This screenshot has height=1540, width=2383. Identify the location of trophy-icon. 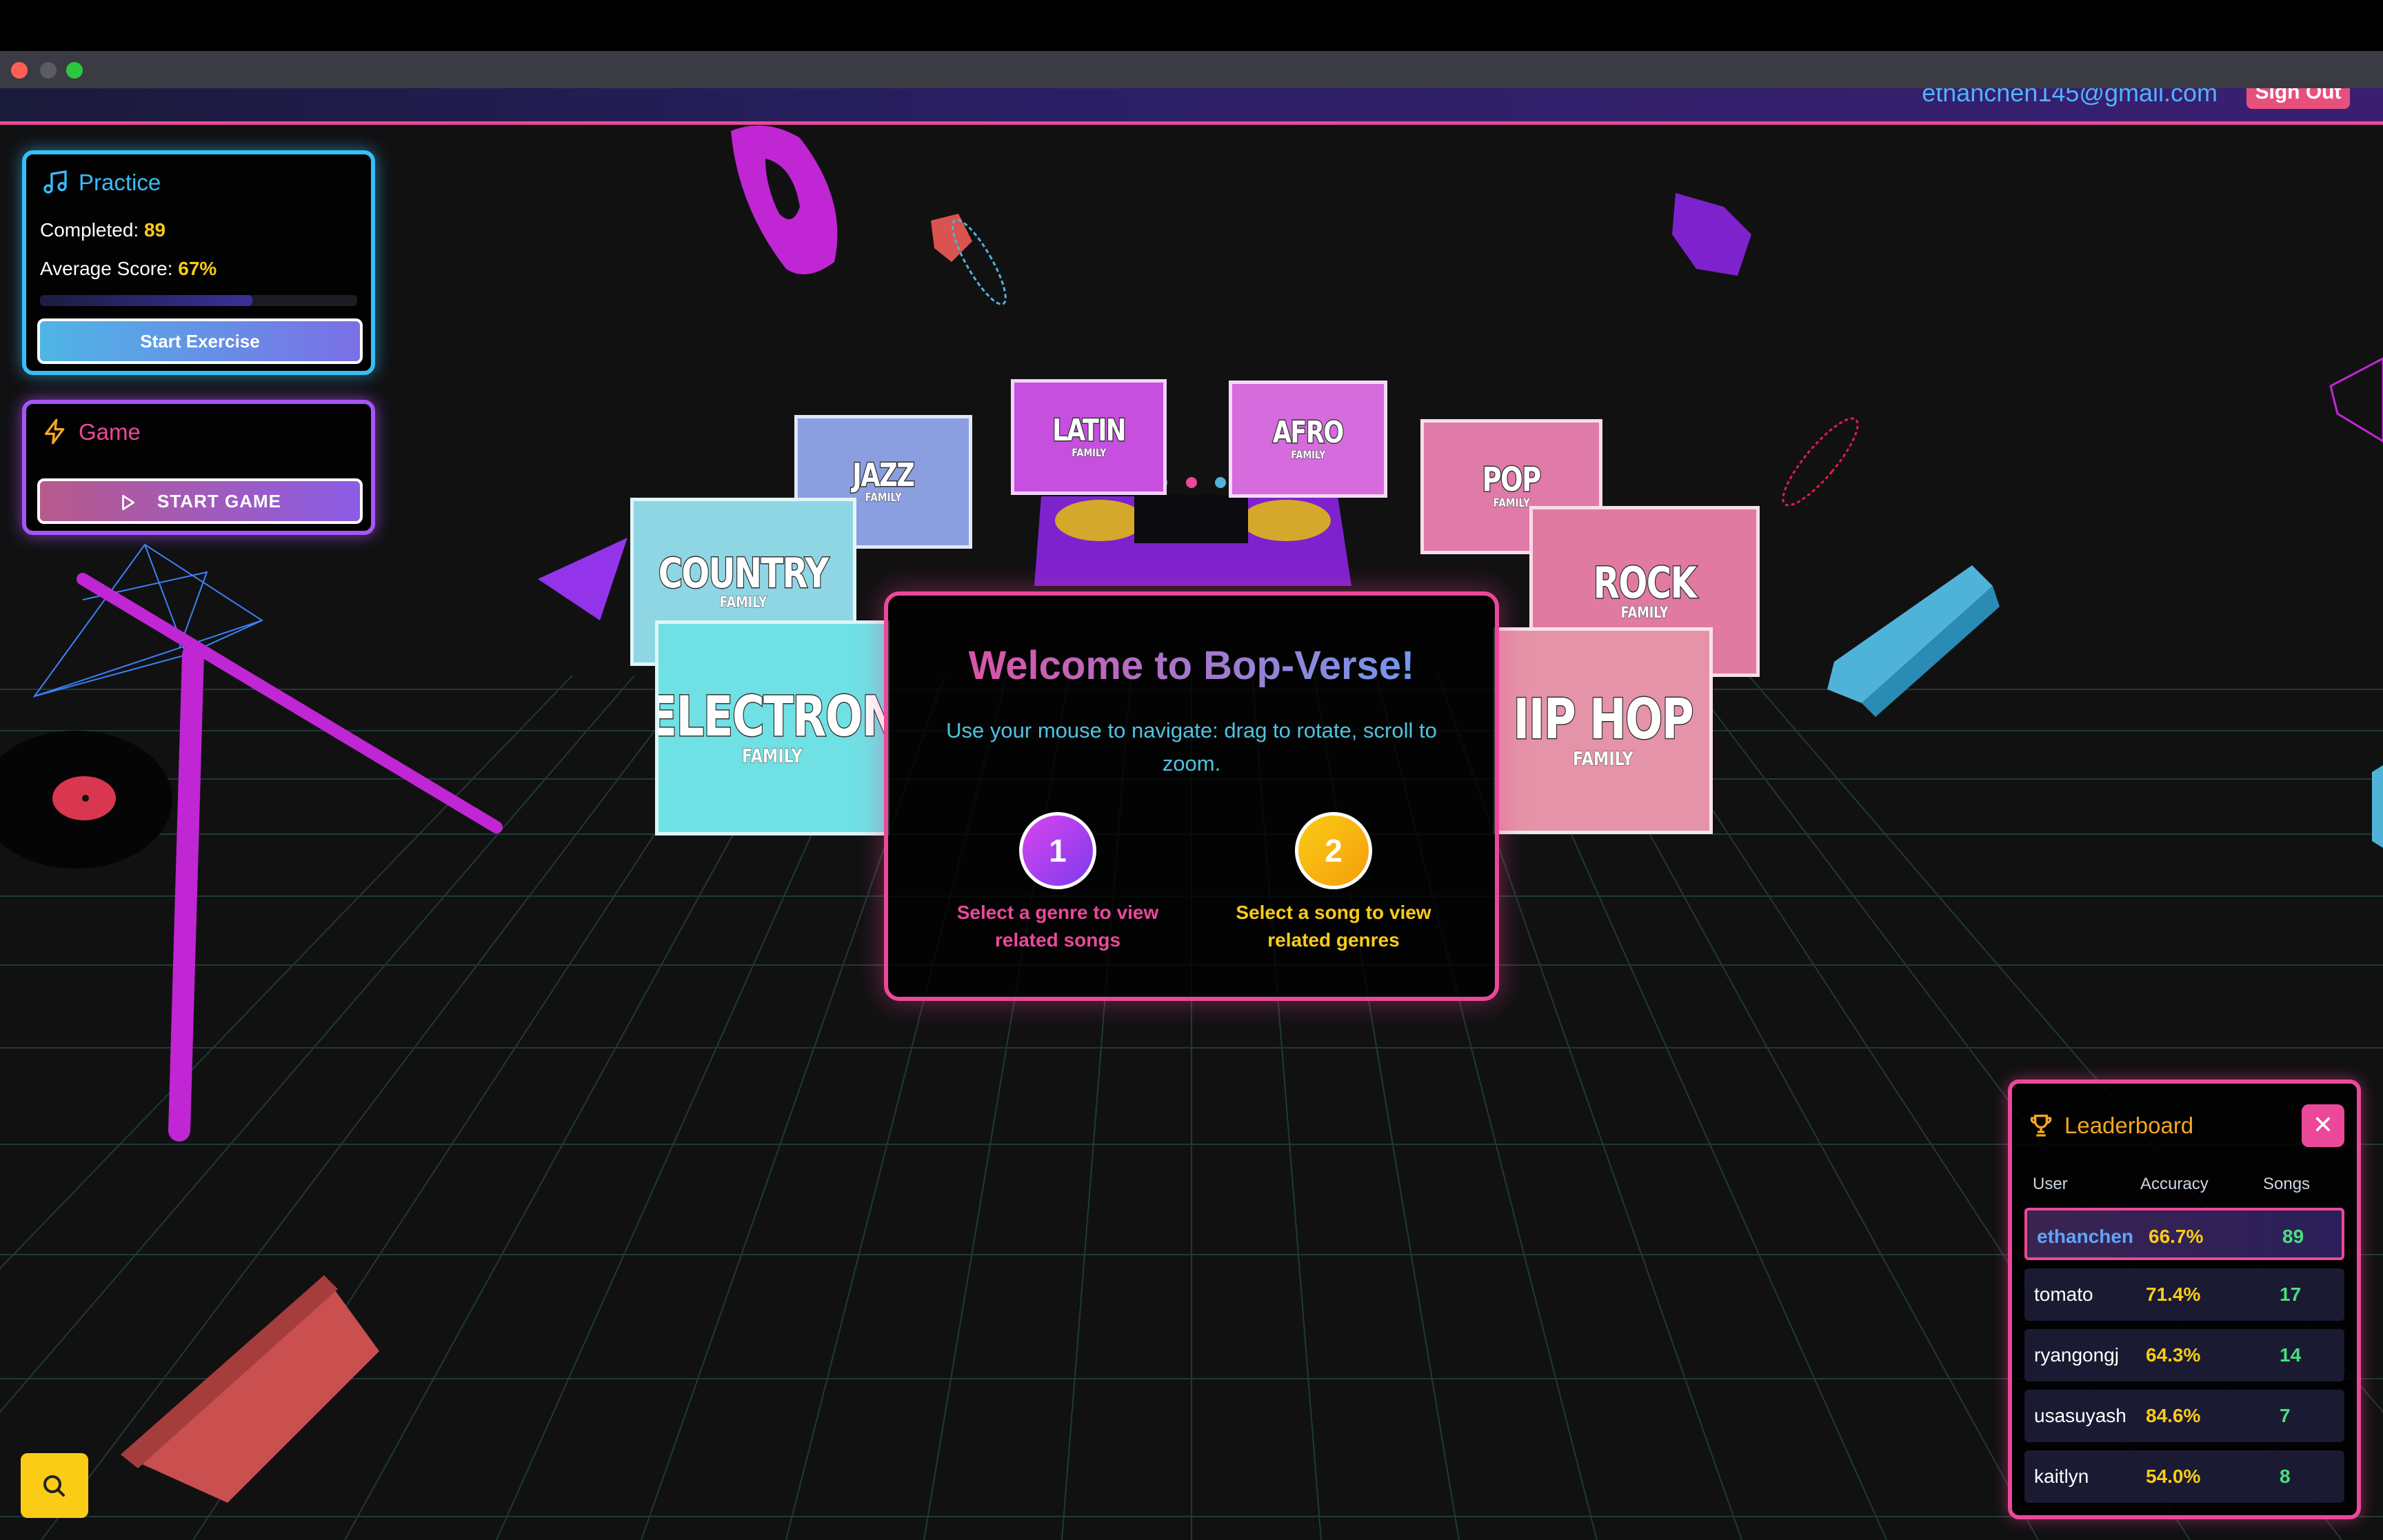
(2041, 1126).